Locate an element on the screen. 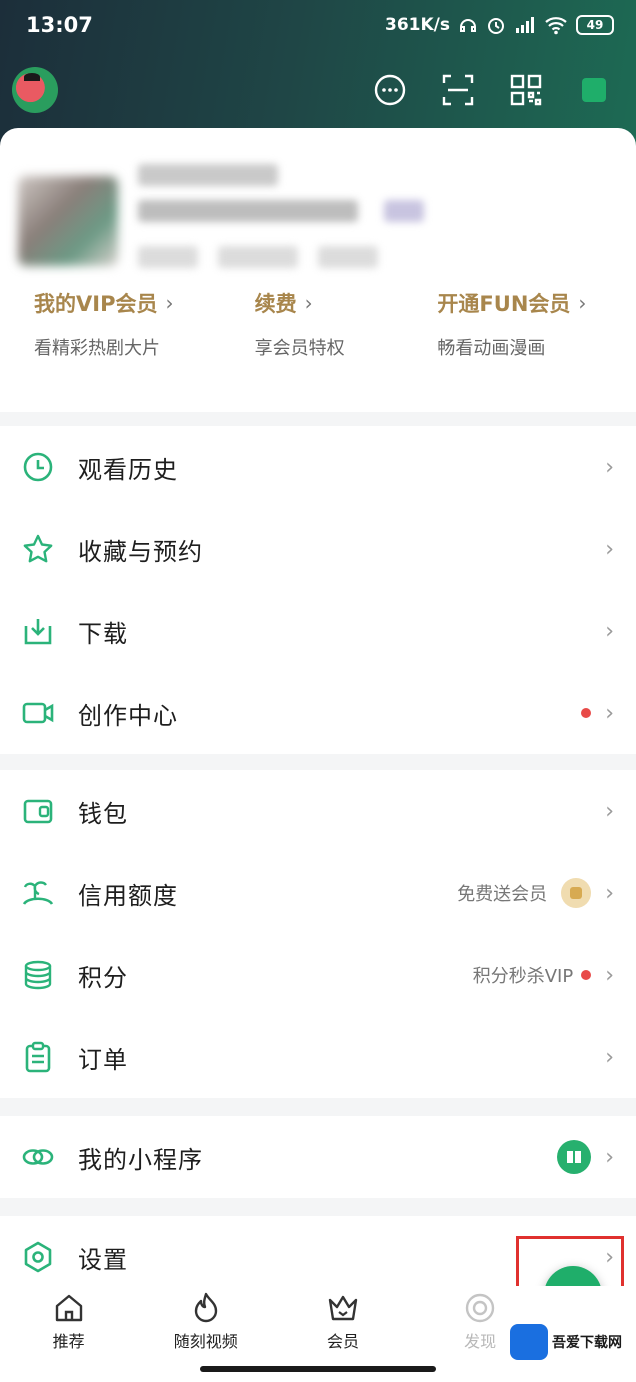 This screenshot has height=1382, width=636. status-time: 13:07 is located at coordinates (59, 25).